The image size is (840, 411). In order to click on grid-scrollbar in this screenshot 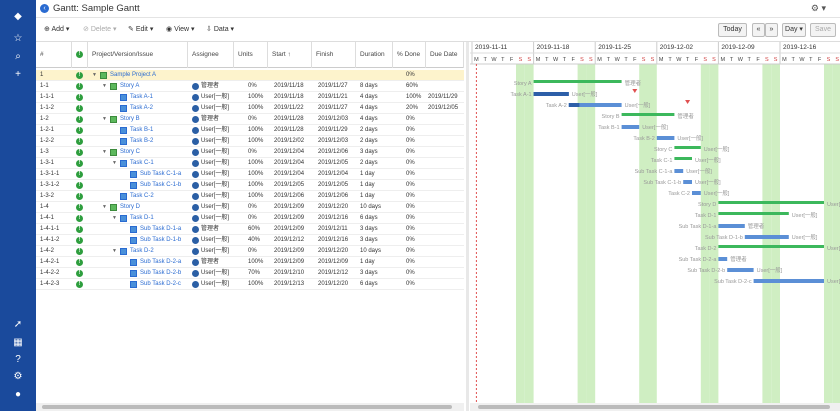, I will do `click(250, 407)`.